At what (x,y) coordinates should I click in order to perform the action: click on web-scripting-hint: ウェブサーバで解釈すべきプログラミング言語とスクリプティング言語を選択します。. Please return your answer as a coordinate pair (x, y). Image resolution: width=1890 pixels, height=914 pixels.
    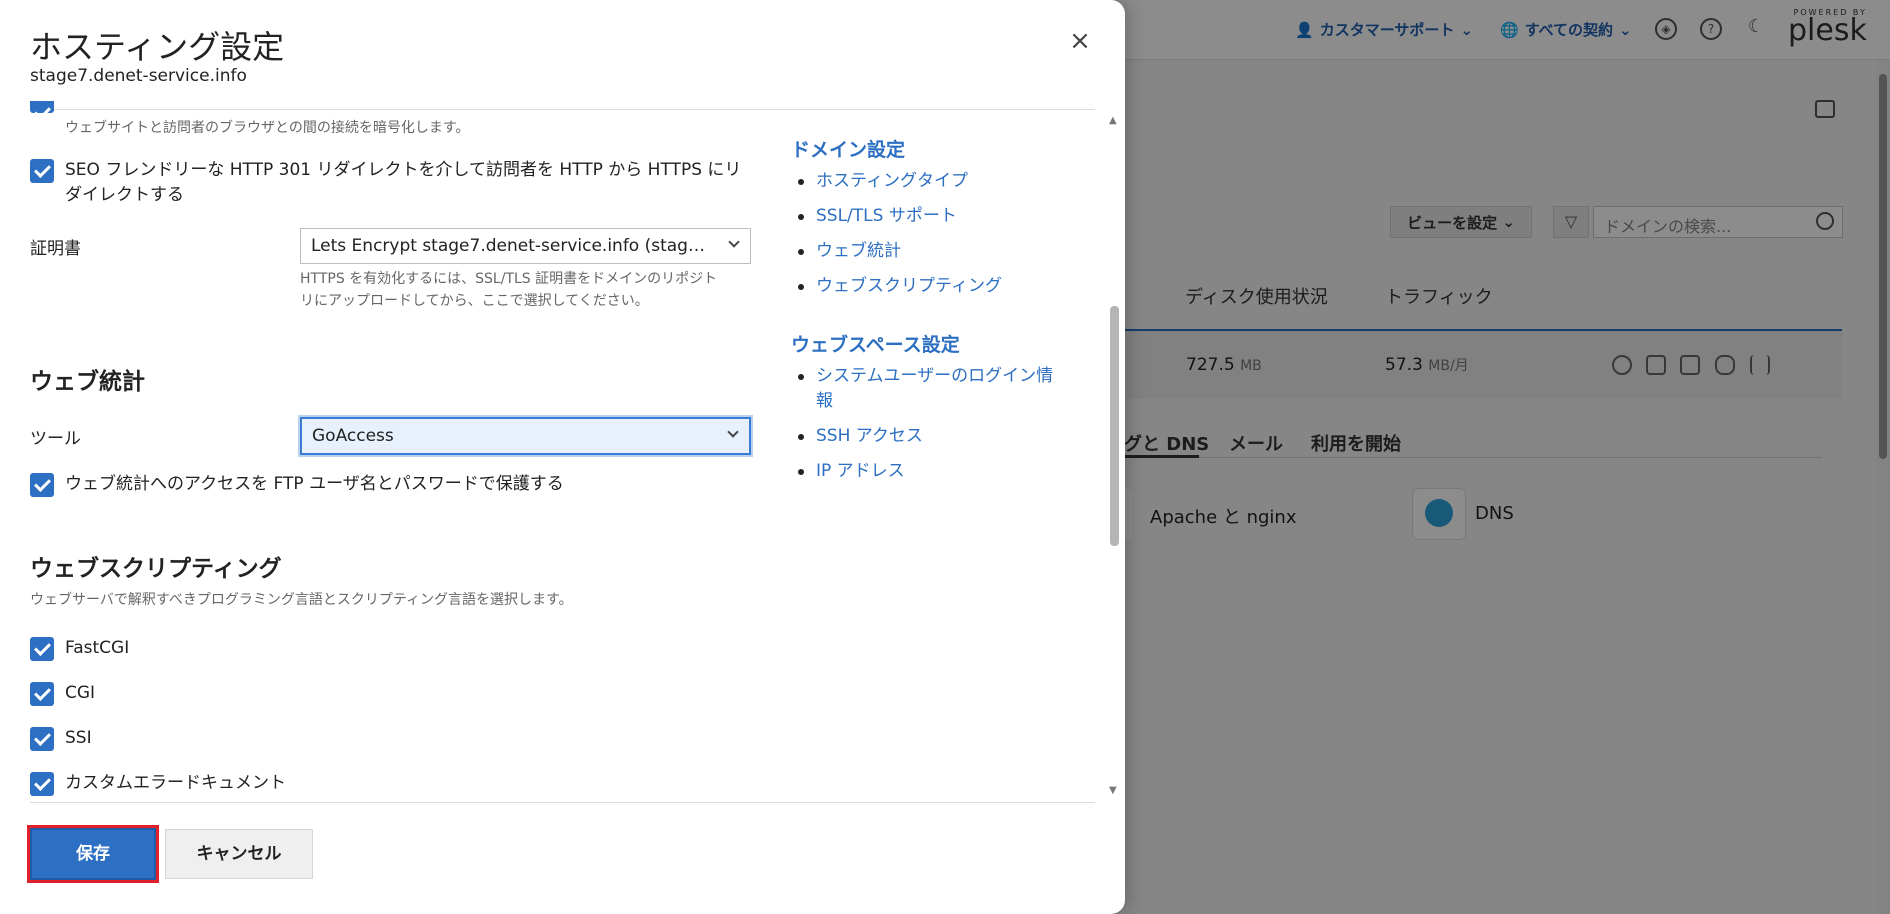
    Looking at the image, I should click on (301, 600).